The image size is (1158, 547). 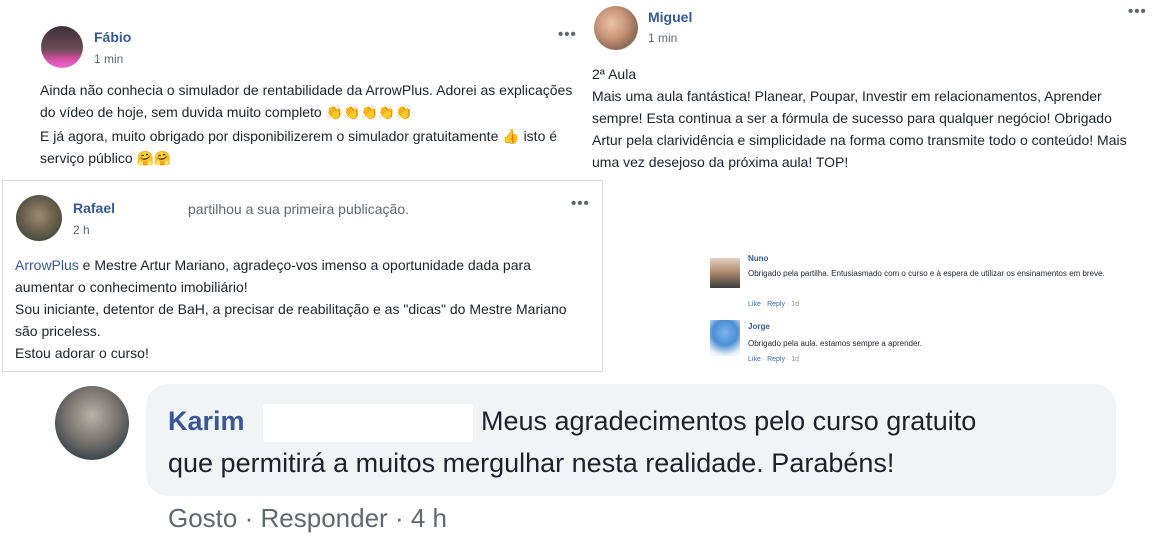 What do you see at coordinates (112, 37) in the screenshot?
I see `author-name: Fábio` at bounding box center [112, 37].